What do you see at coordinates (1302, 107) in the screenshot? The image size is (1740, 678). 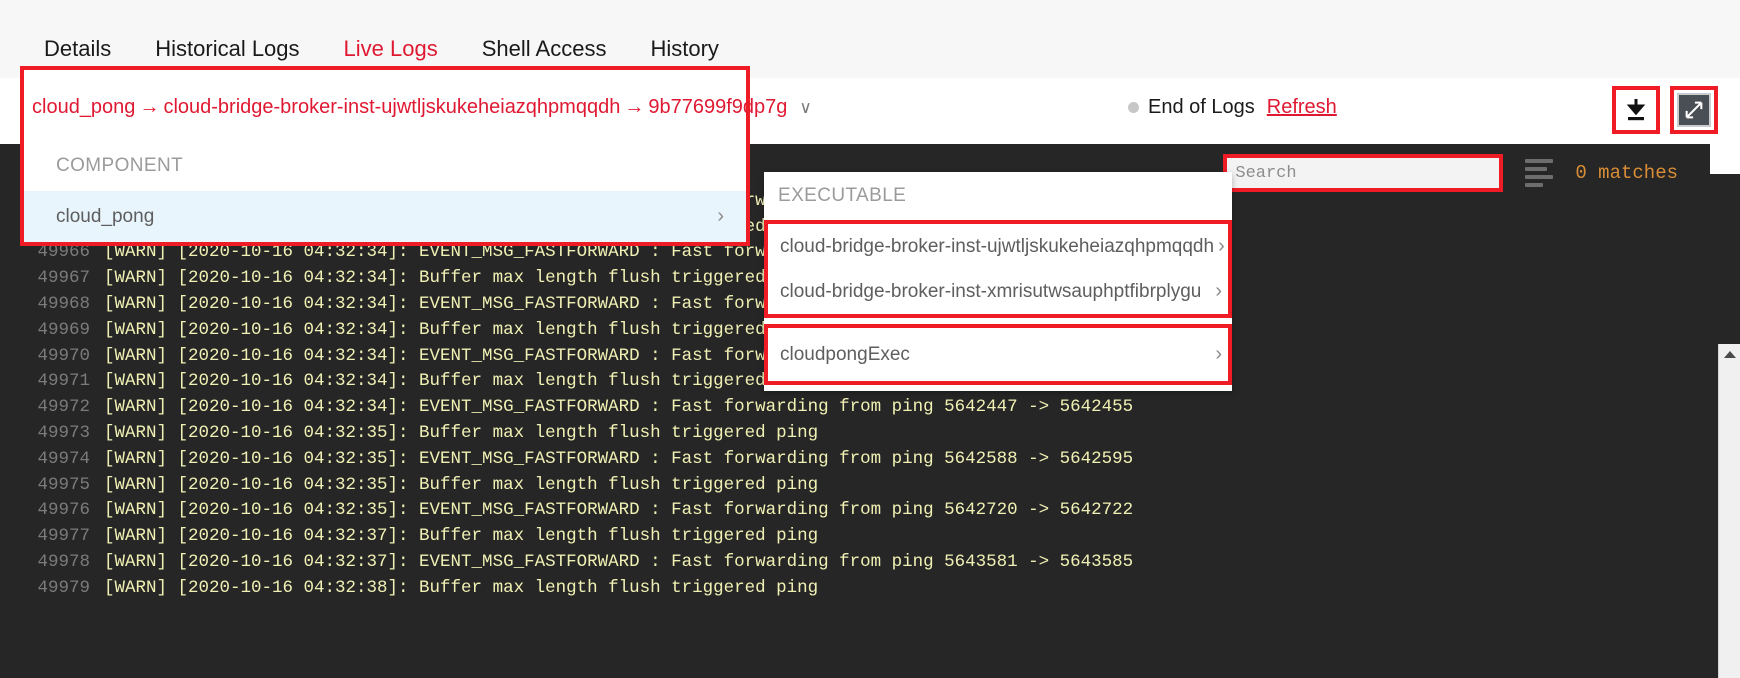 I see `refresh-link: Refresh` at bounding box center [1302, 107].